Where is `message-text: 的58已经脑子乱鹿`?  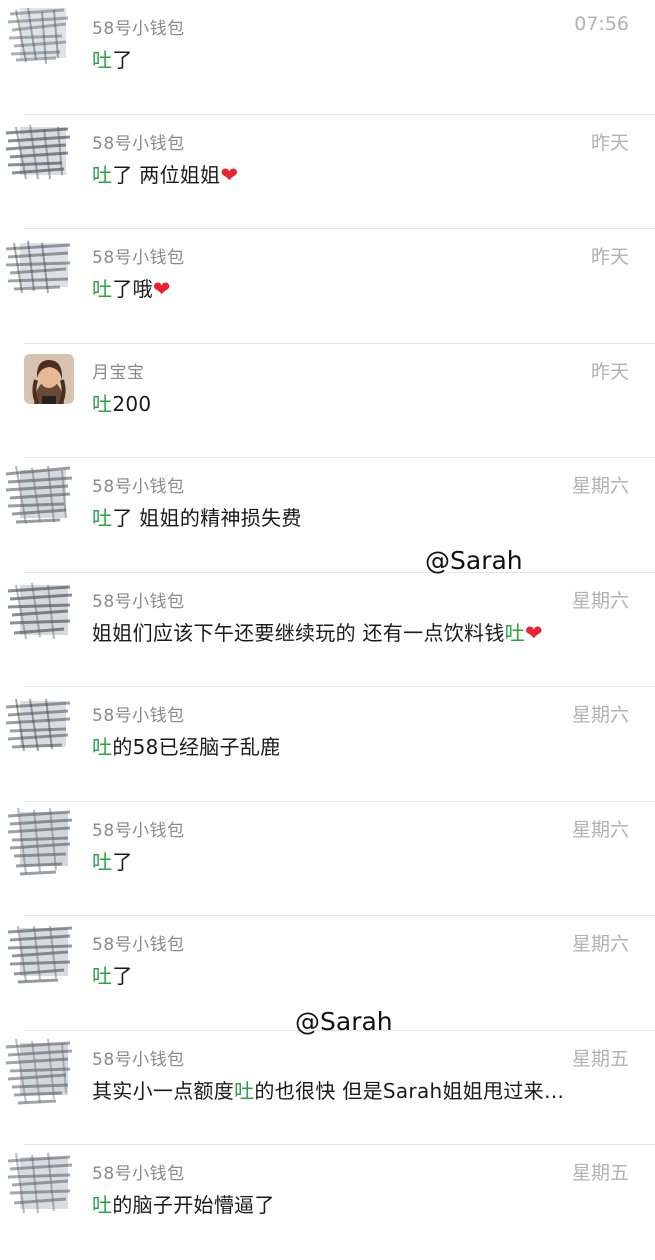 message-text: 的58已经脑子乱鹿 is located at coordinates (196, 747).